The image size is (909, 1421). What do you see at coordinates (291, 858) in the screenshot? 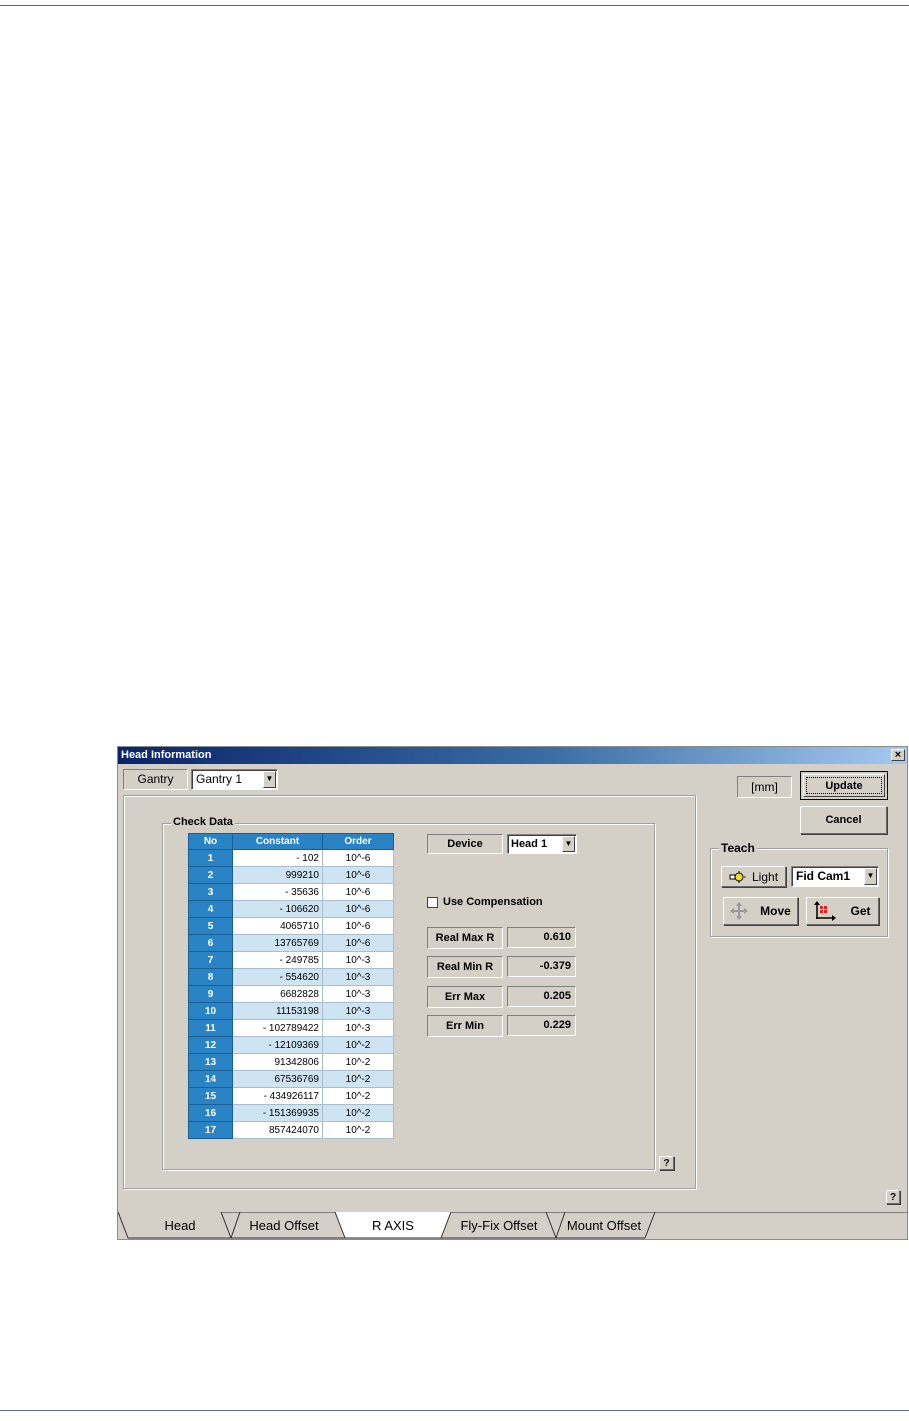
I see `table-row: 1- 102 10^-6` at bounding box center [291, 858].